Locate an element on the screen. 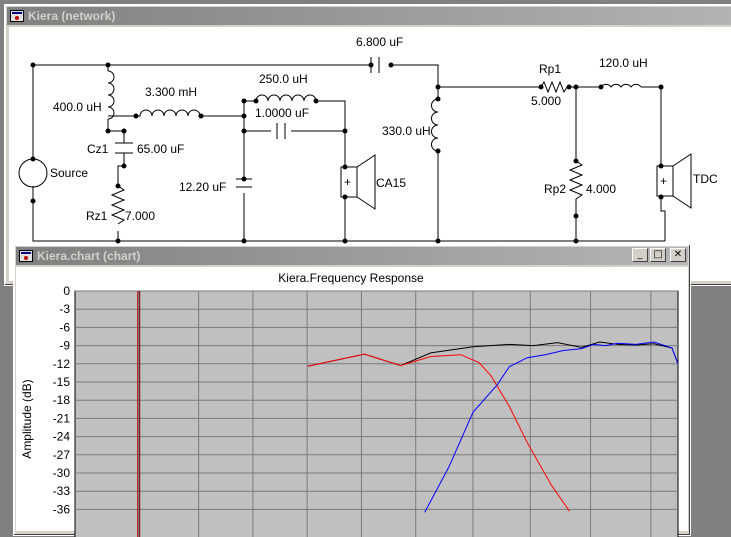 The height and width of the screenshot is (537, 731). rp1-value-label: 5.000 is located at coordinates (546, 101).